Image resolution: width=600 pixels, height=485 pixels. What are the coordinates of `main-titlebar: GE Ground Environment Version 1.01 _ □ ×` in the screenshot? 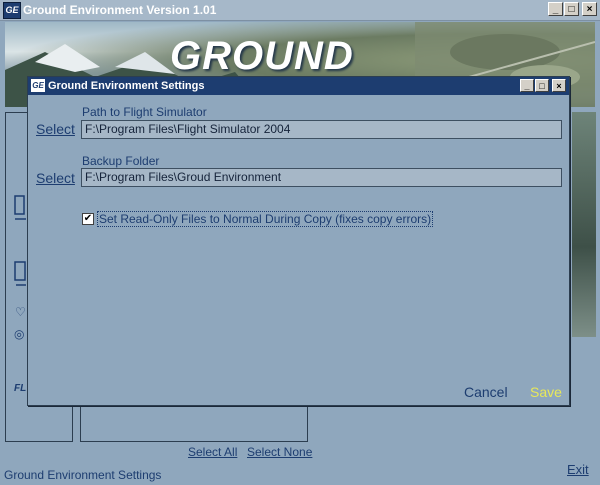 It's located at (300, 10).